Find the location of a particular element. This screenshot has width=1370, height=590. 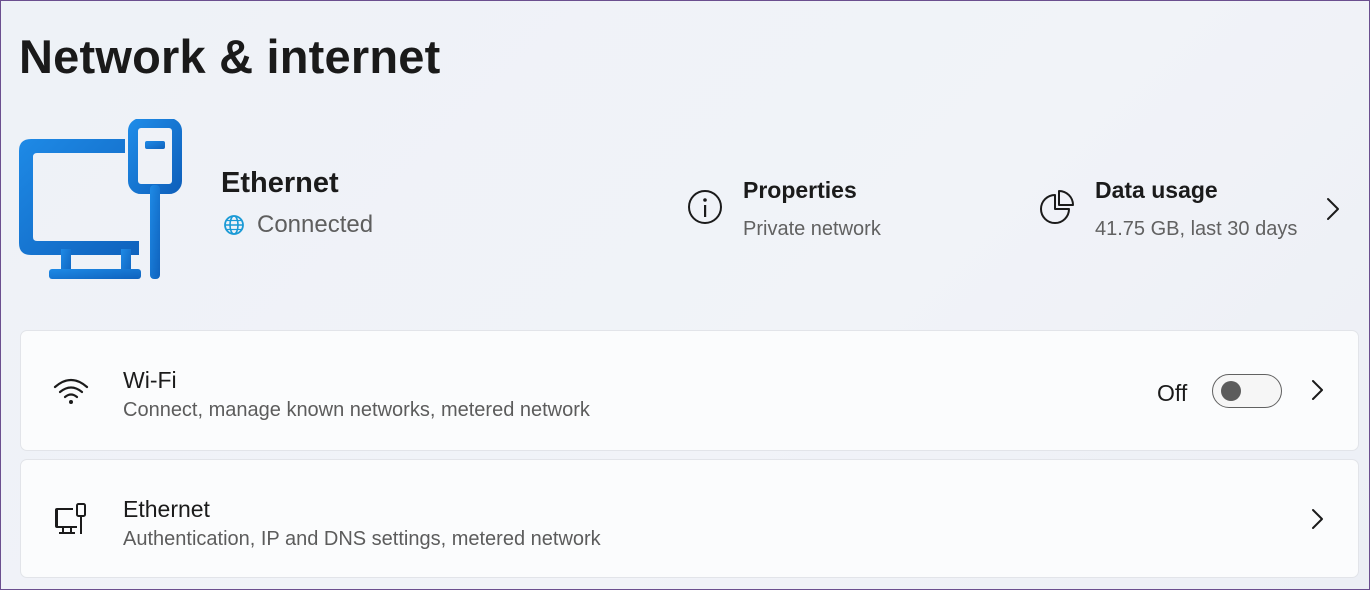

wifi-title: Wi-Fi is located at coordinates (150, 380).